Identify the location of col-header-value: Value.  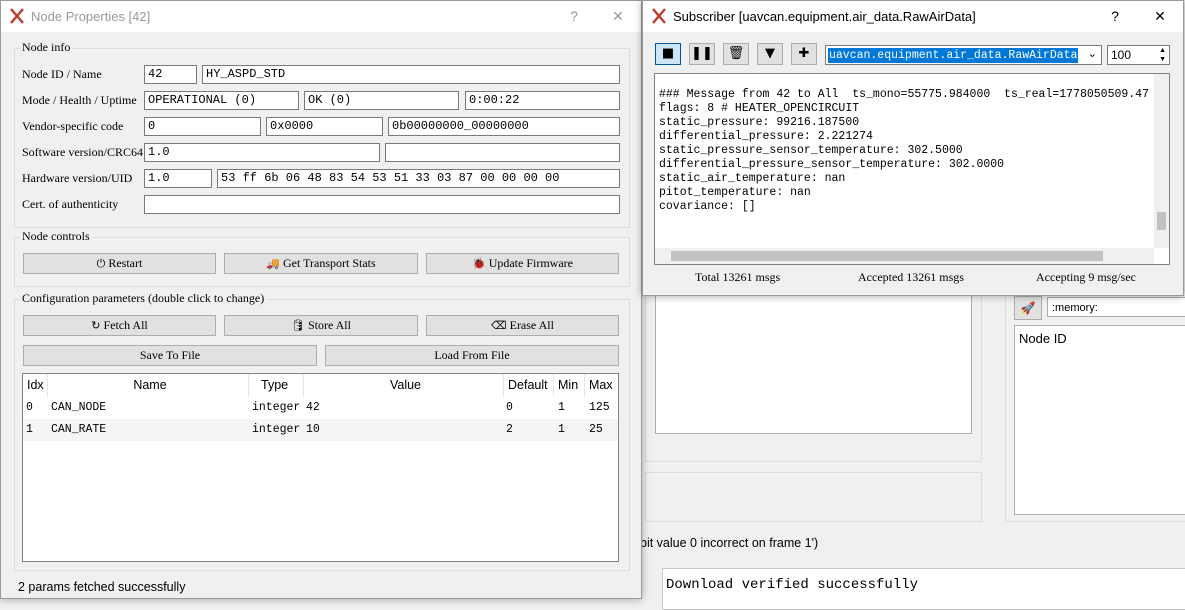
(404, 385).